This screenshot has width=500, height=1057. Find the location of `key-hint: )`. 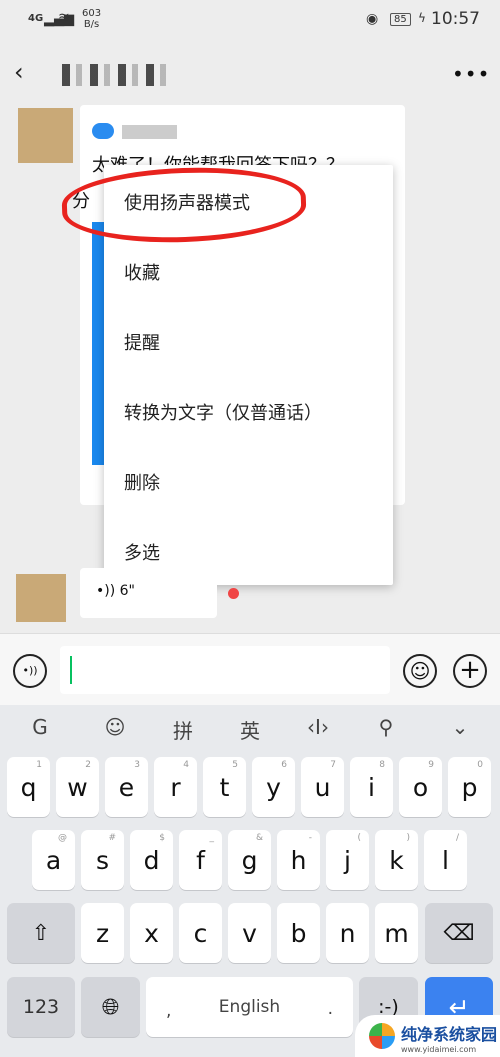

key-hint: ) is located at coordinates (408, 838).